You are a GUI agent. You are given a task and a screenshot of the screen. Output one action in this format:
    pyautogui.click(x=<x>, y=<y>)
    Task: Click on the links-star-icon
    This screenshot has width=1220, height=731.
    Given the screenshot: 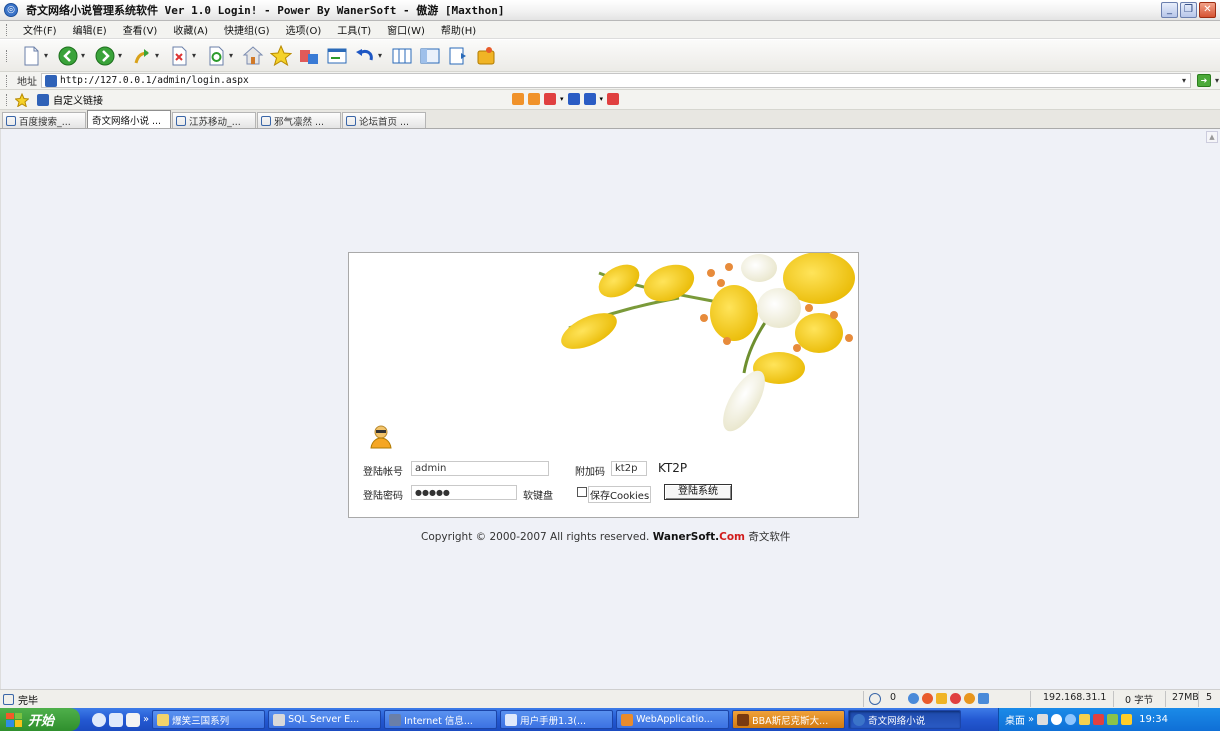 What is the action you would take?
    pyautogui.click(x=22, y=100)
    